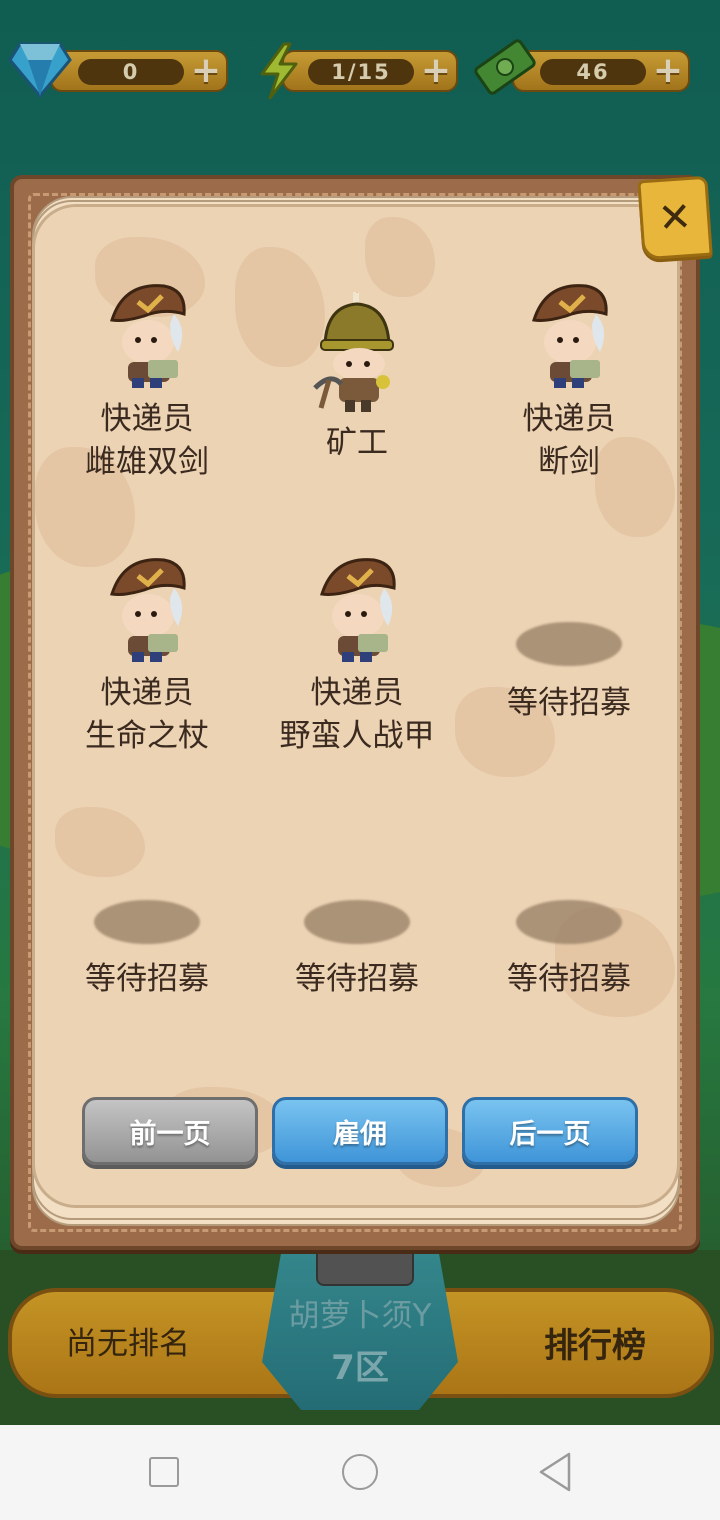  I want to click on hero-slot: 矿工, so click(357, 378).